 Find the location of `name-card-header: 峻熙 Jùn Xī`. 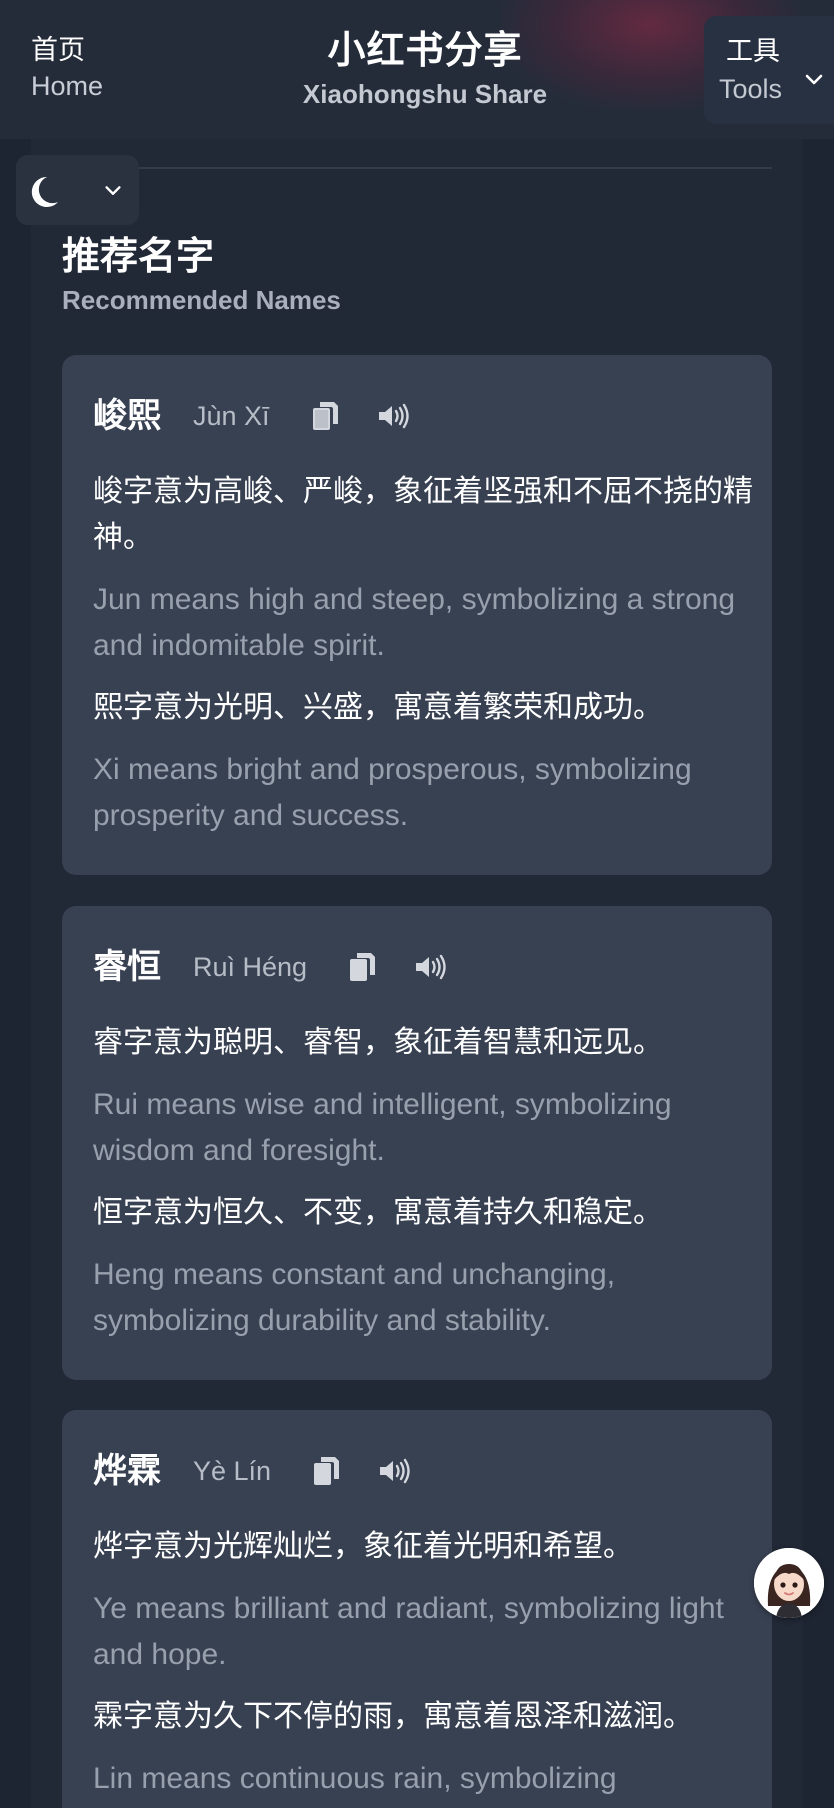

name-card-header: 峻熙 Jùn Xī is located at coordinates (251, 416).